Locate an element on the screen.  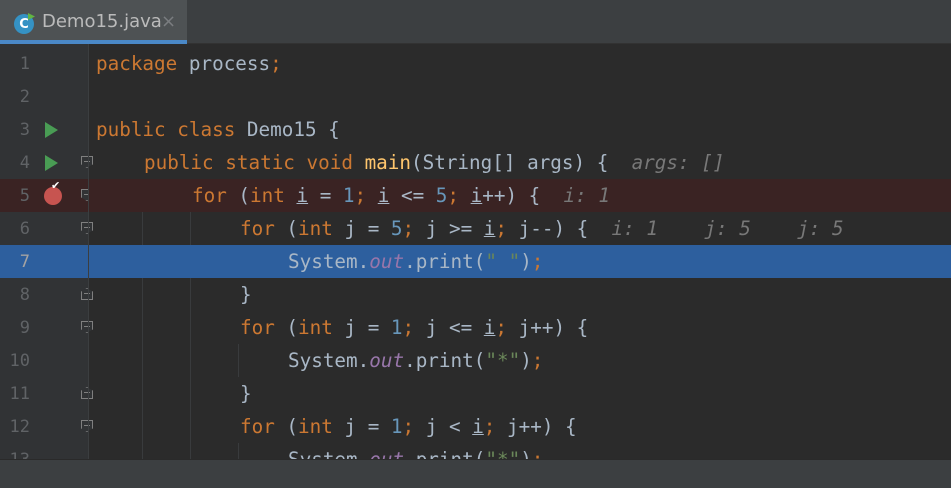
line-number: 4 is located at coordinates (24, 163).